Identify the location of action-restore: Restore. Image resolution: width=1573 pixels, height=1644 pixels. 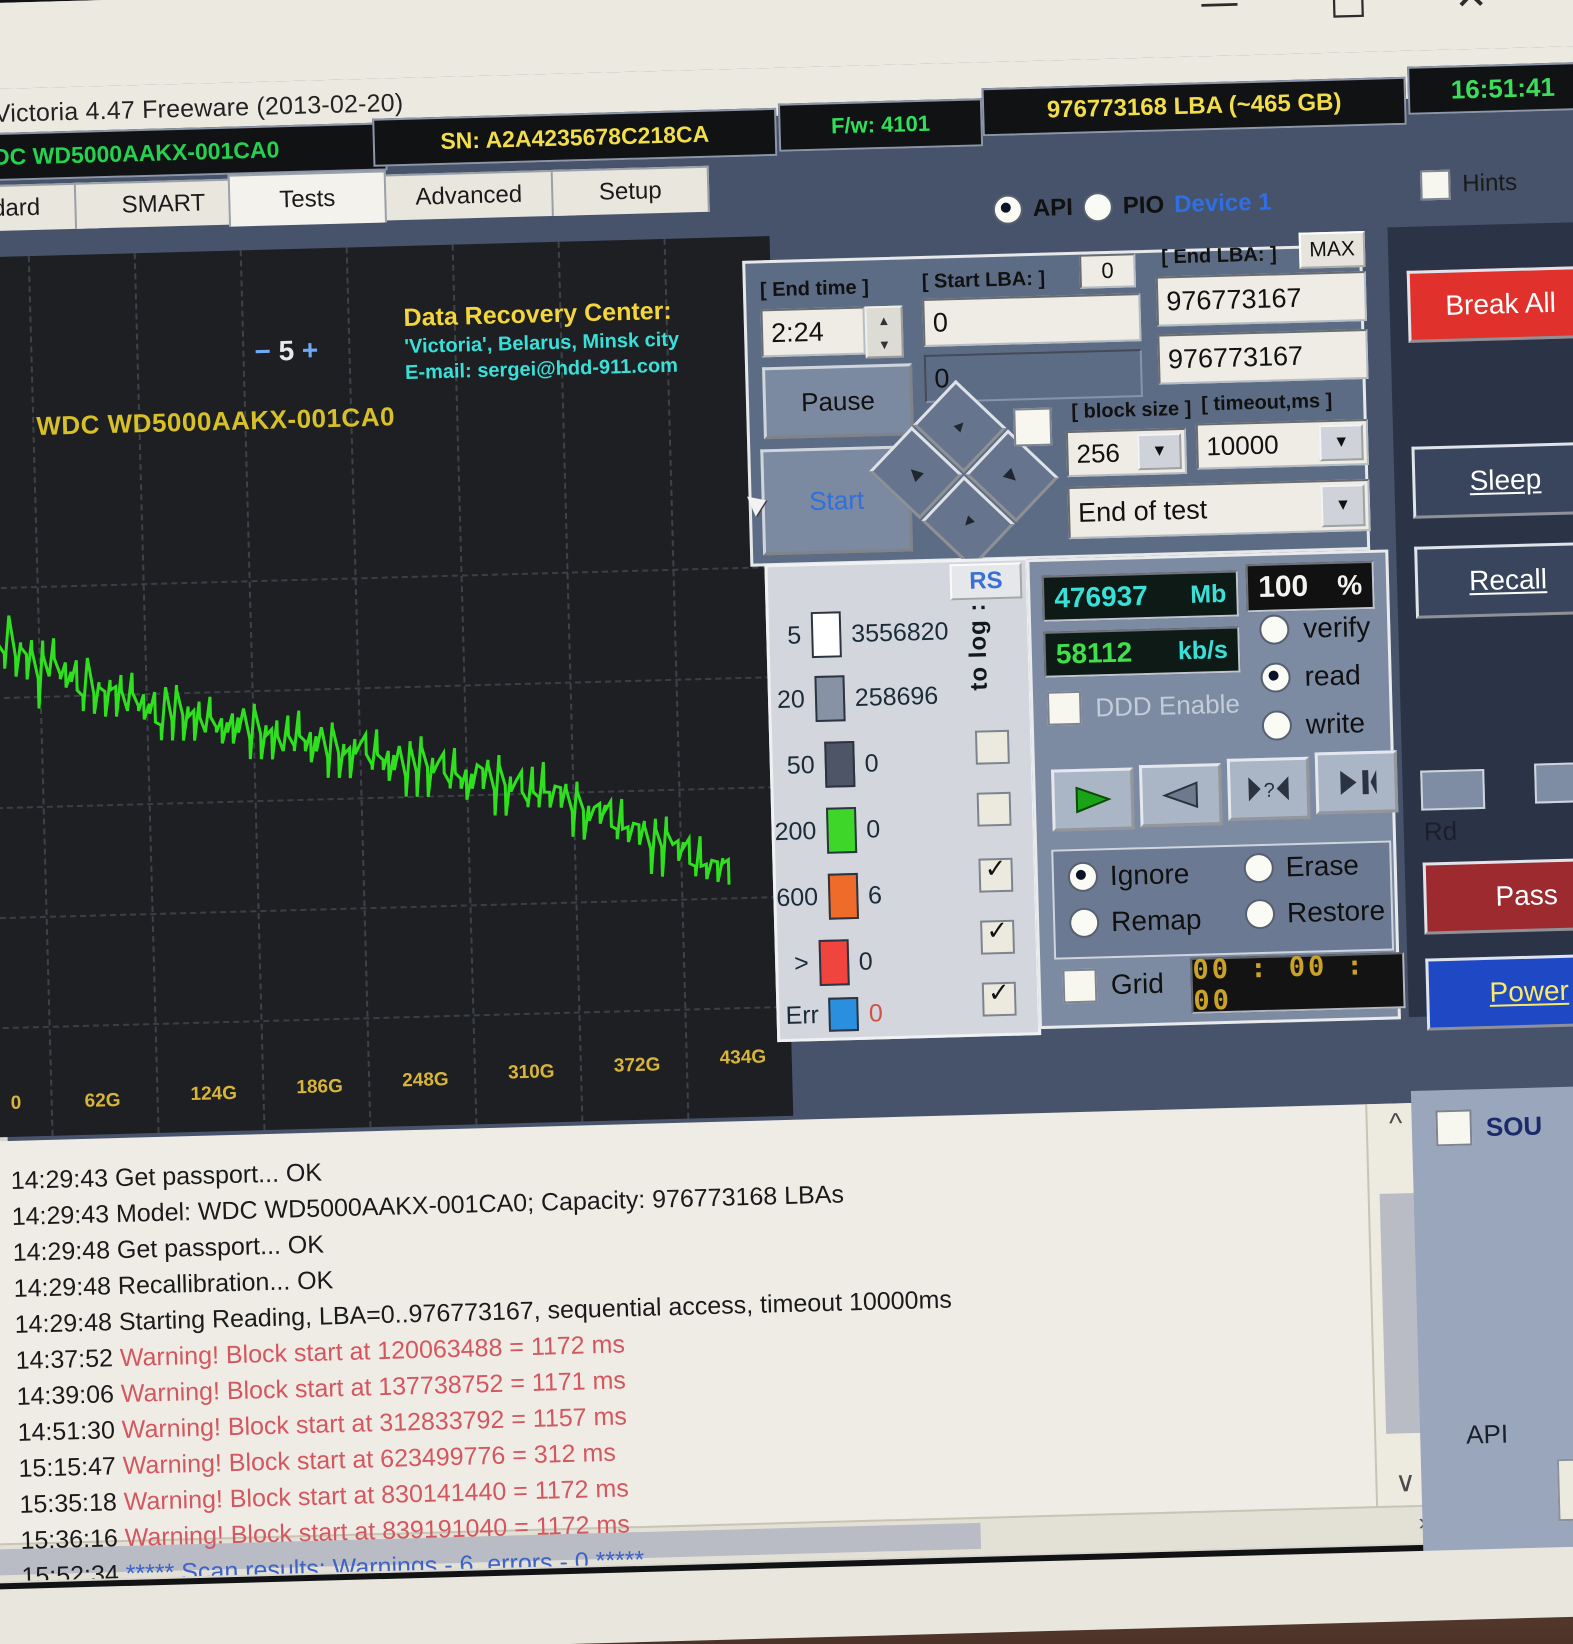
(1315, 912).